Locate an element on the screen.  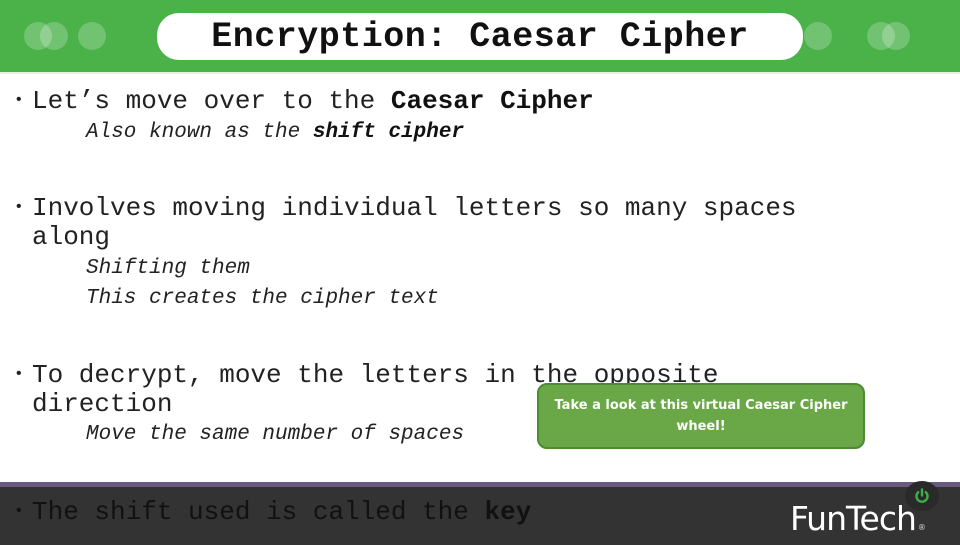
bullet-caesar-cipher: • Let’s move over to the Caesar Cipher is located at coordinates (304, 101).